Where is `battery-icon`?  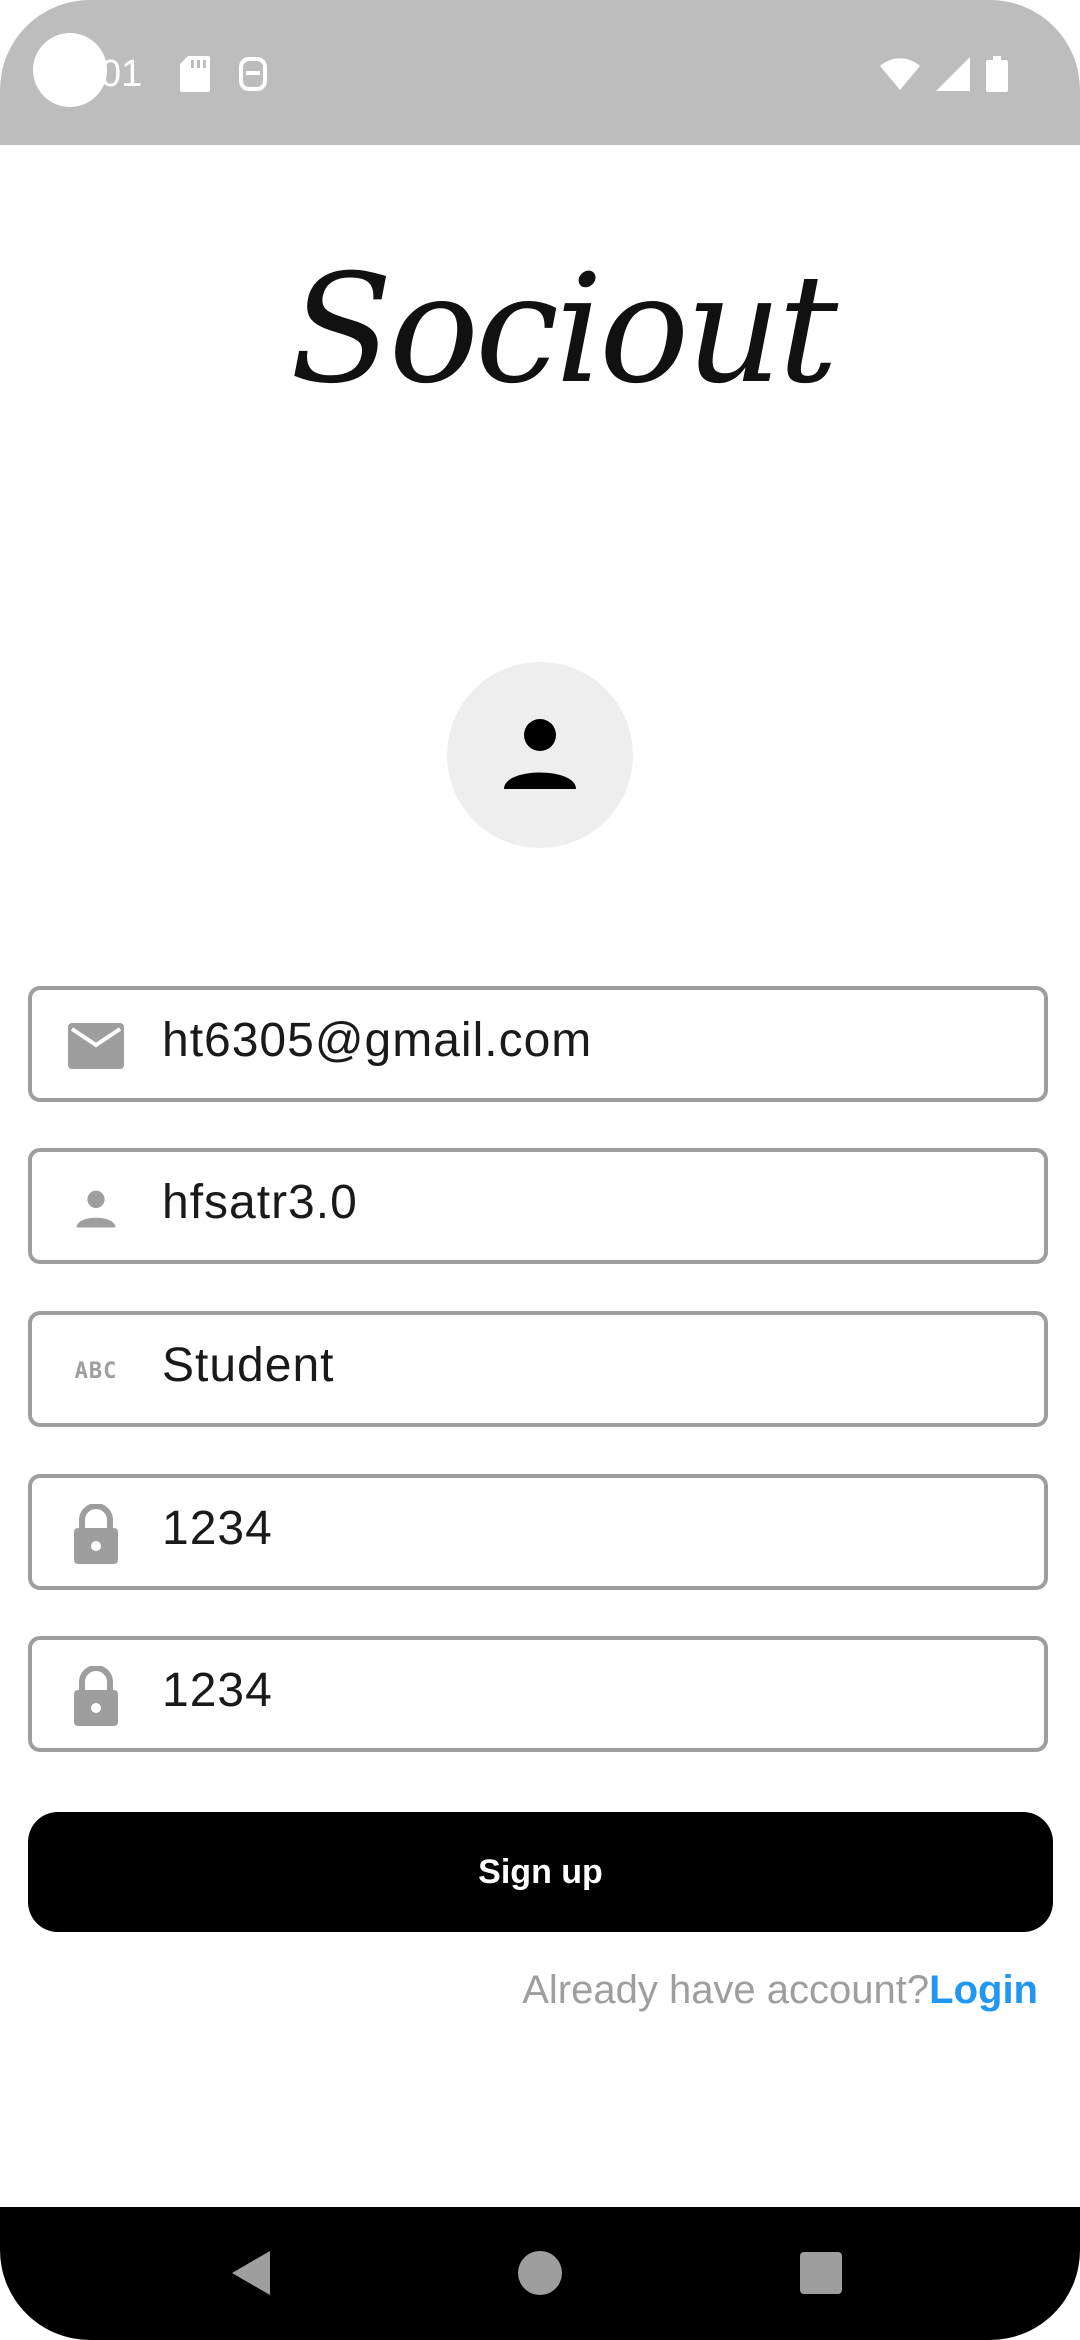 battery-icon is located at coordinates (997, 74).